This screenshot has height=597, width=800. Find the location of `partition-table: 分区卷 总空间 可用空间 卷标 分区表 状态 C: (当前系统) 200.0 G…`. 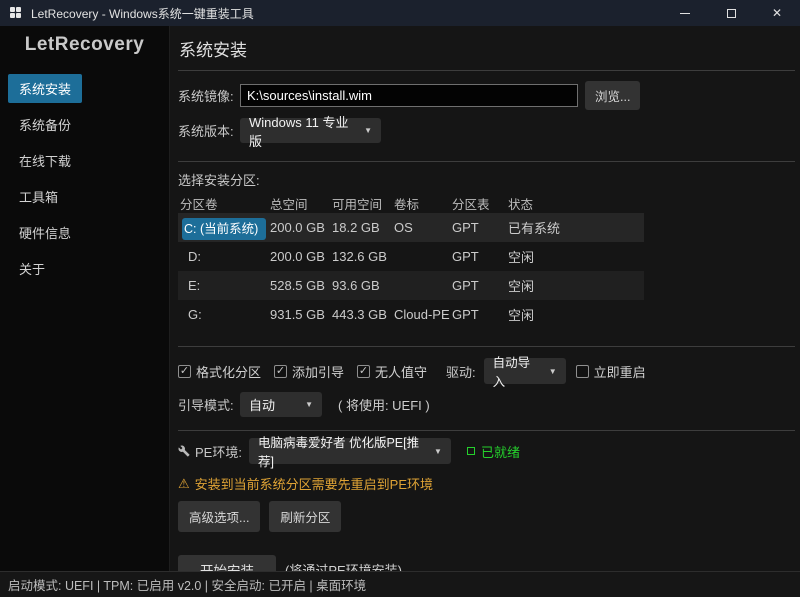

partition-table: 分区卷 总空间 可用空间 卷标 分区表 状态 C: (当前系统) 200.0 G… is located at coordinates (411, 261).